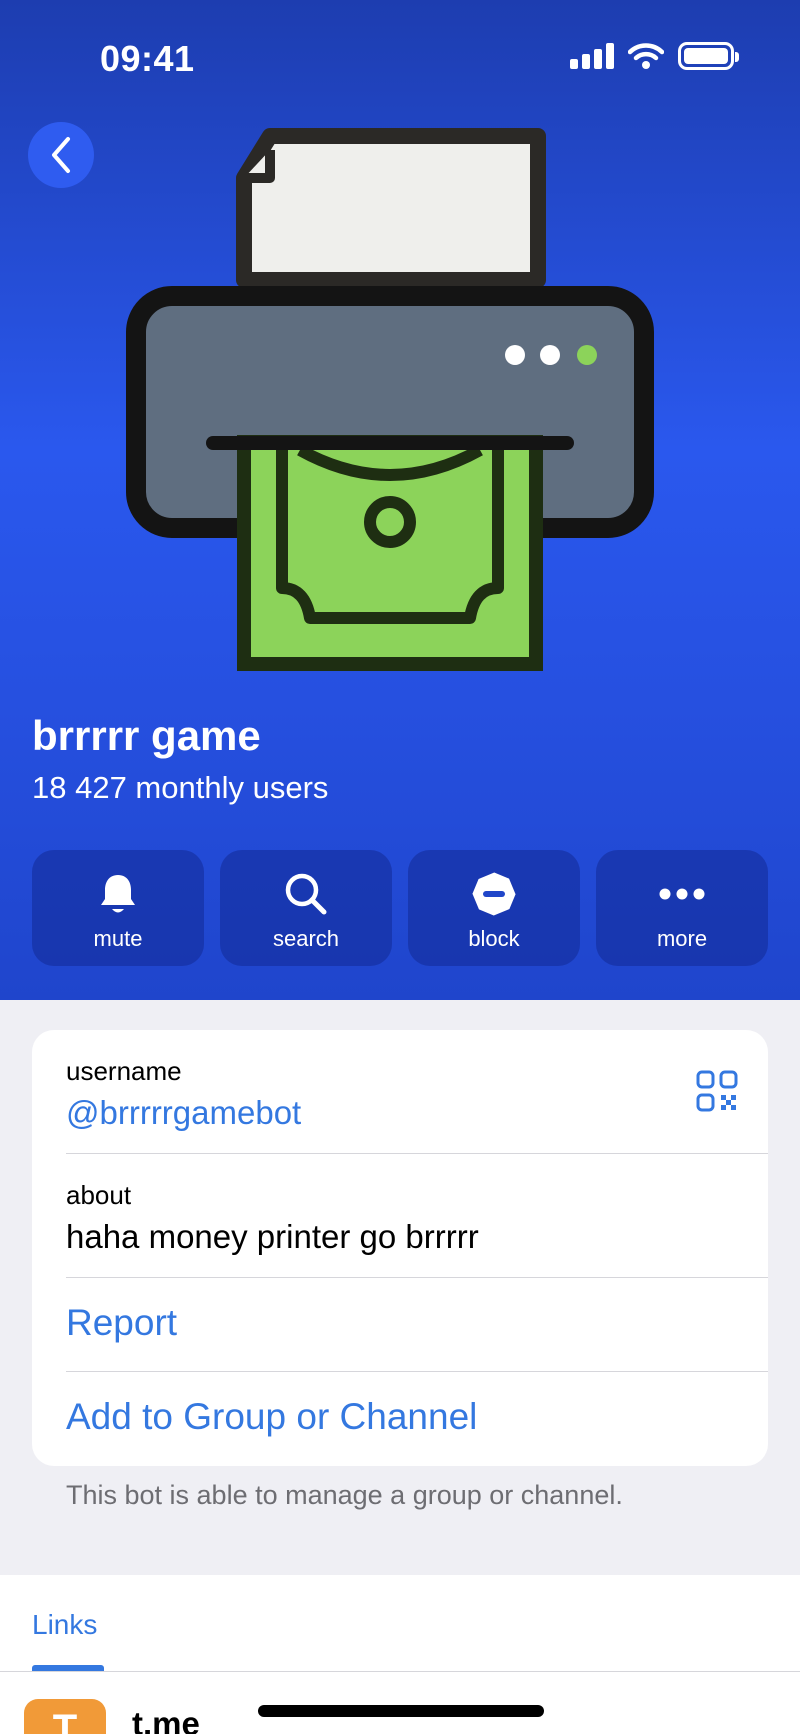  Describe the element at coordinates (417, 1325) in the screenshot. I see `report-row: Report` at that location.